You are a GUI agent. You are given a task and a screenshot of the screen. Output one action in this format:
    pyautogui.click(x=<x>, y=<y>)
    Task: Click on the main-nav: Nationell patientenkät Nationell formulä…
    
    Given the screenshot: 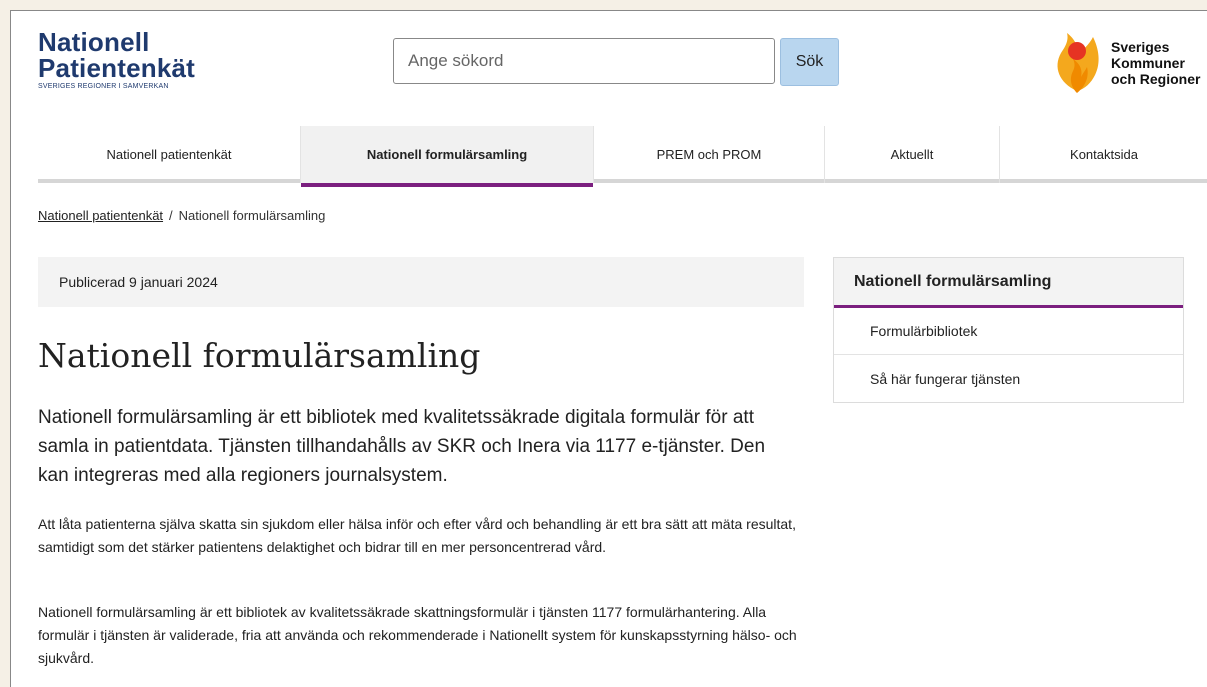 What is the action you would take?
    pyautogui.click(x=622, y=156)
    